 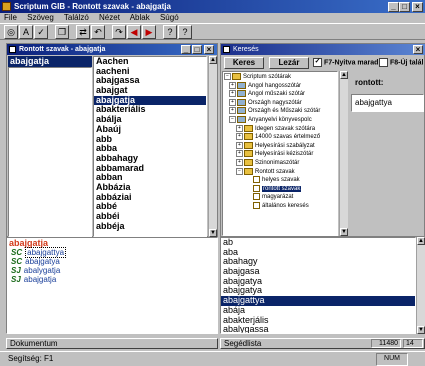 I want to click on replace-icon: ⇄, so click(x=83, y=32).